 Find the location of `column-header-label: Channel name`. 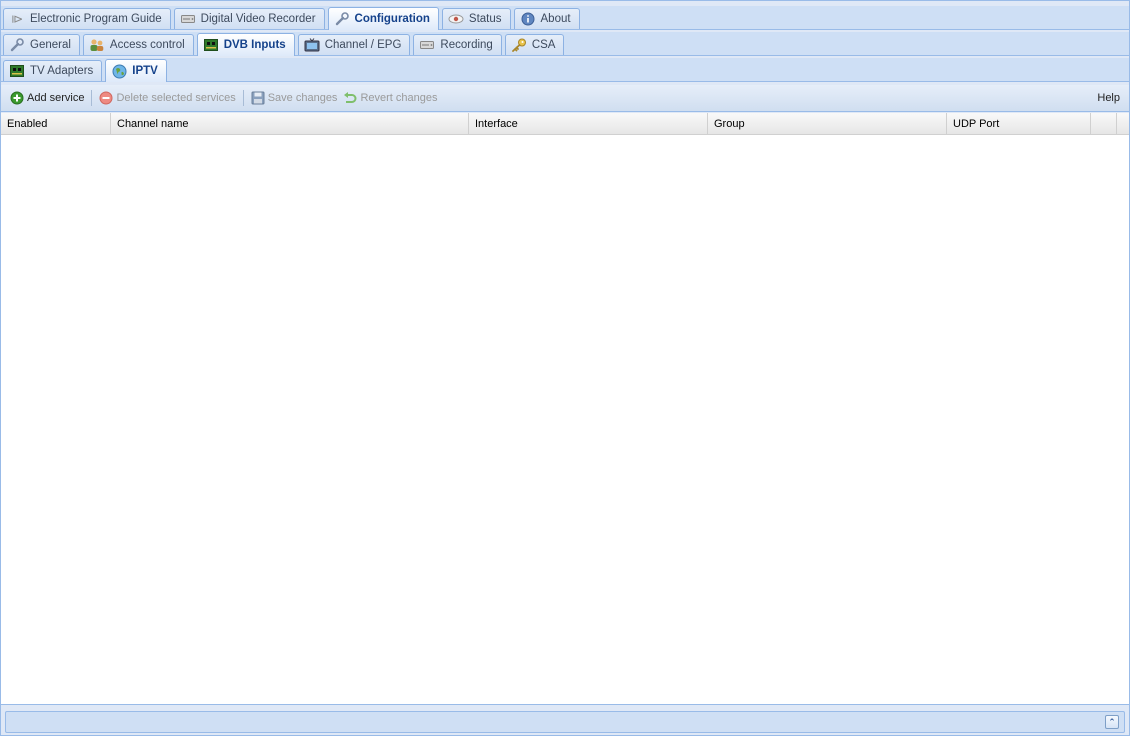

column-header-label: Channel name is located at coordinates (153, 124).